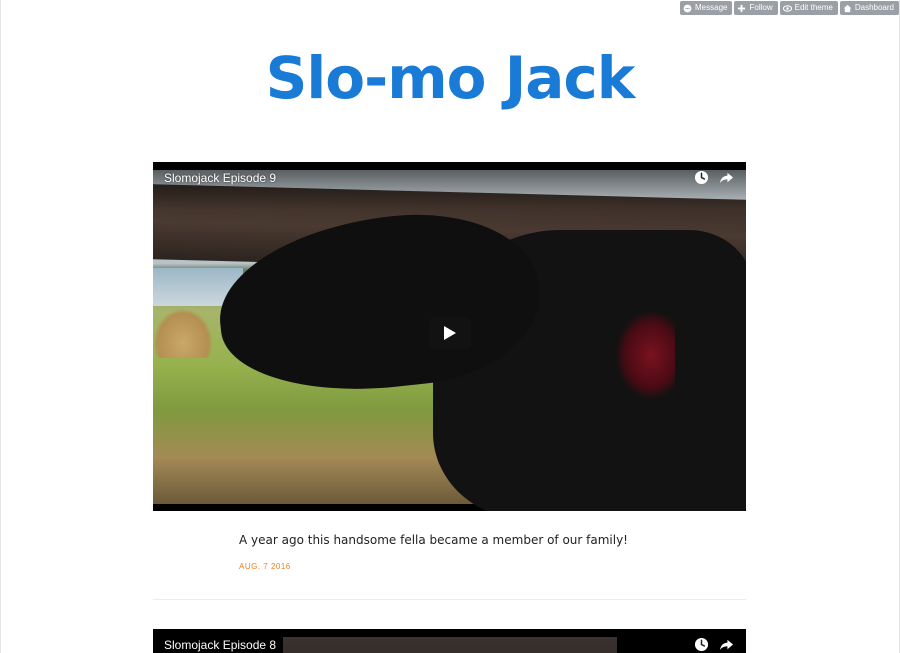 This screenshot has height=653, width=900. I want to click on post-date-link: AUG. 7 2016, so click(265, 566).